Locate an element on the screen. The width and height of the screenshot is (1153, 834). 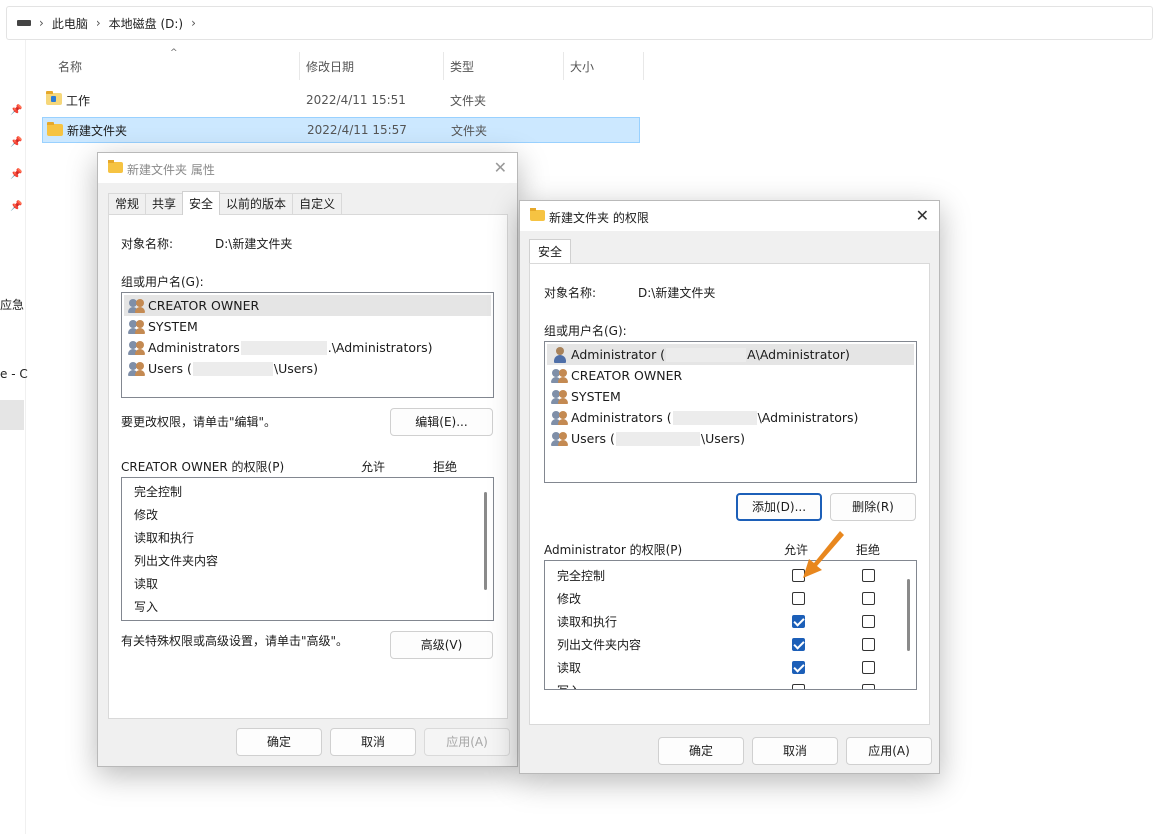
permission-name: 读取和执行 is located at coordinates (587, 622).